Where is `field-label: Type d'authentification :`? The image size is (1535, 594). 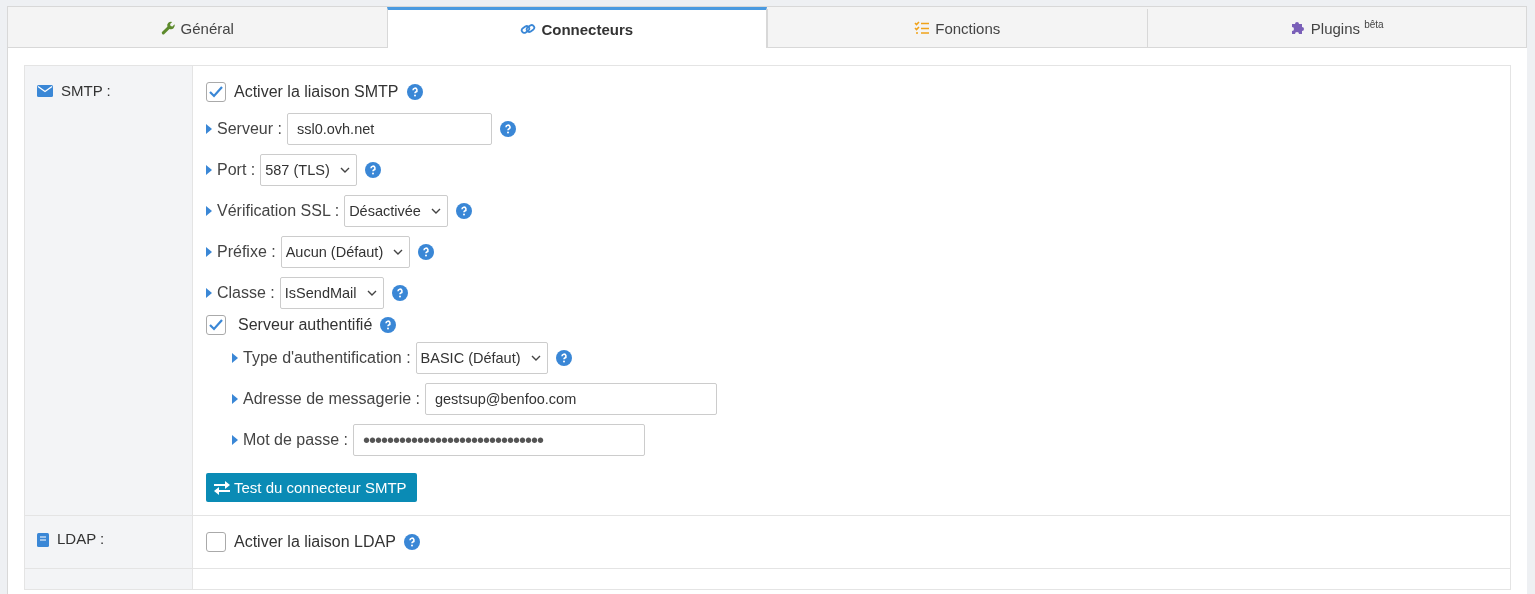 field-label: Type d'authentification : is located at coordinates (327, 357).